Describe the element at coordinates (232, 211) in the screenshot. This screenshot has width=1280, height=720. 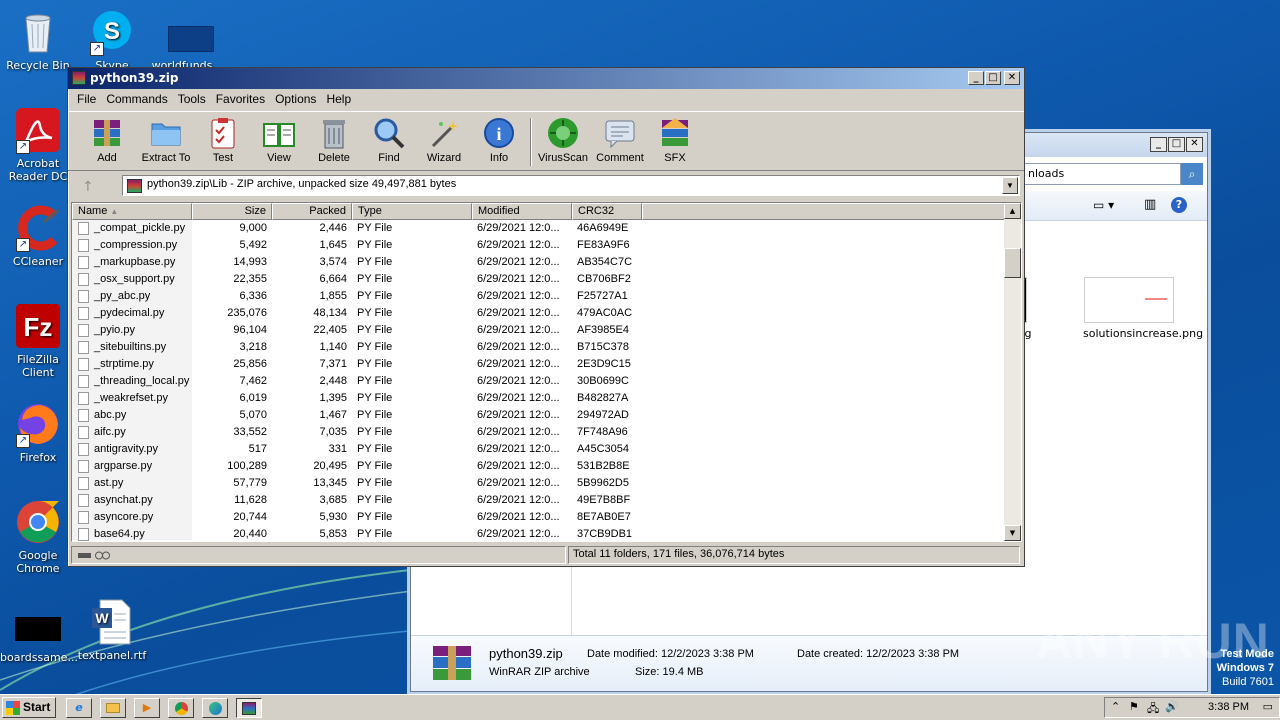
I see `column-header-size: Size` at that location.